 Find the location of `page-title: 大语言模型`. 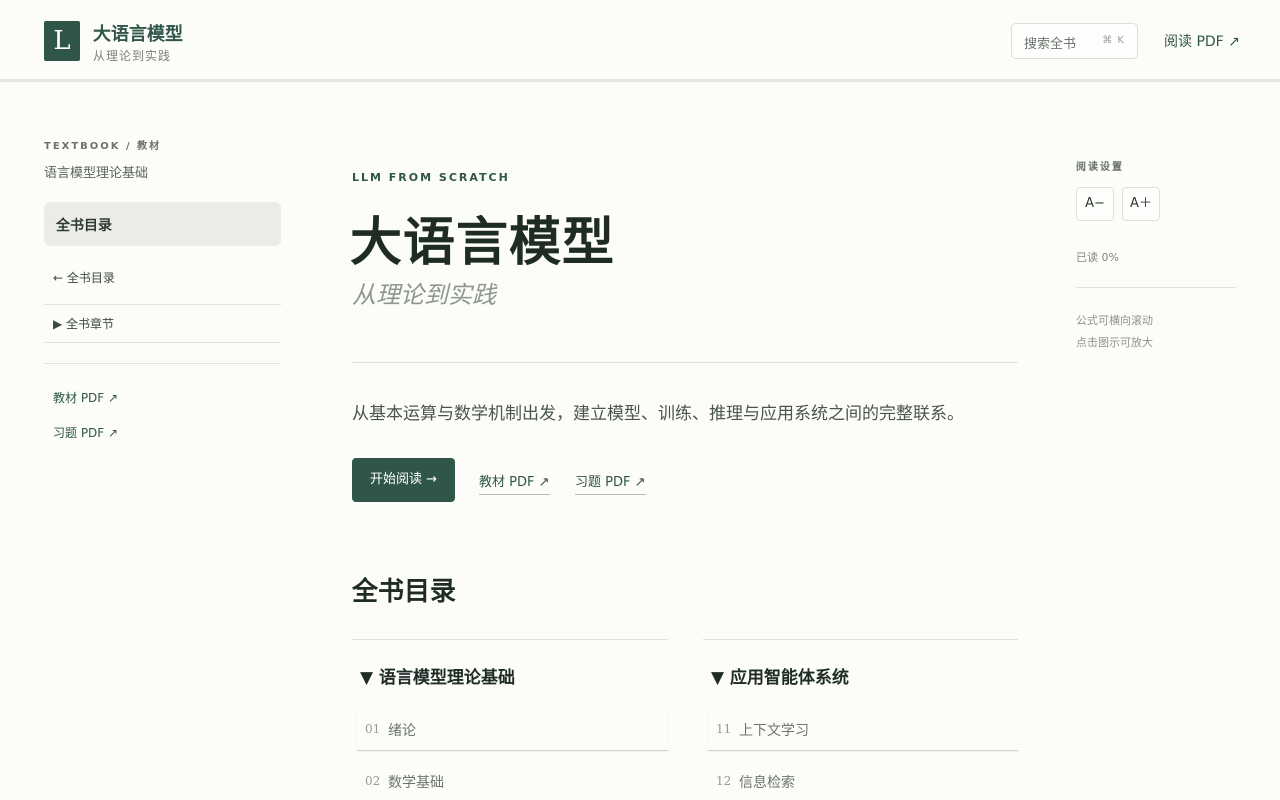

page-title: 大语言模型 is located at coordinates (483, 243).